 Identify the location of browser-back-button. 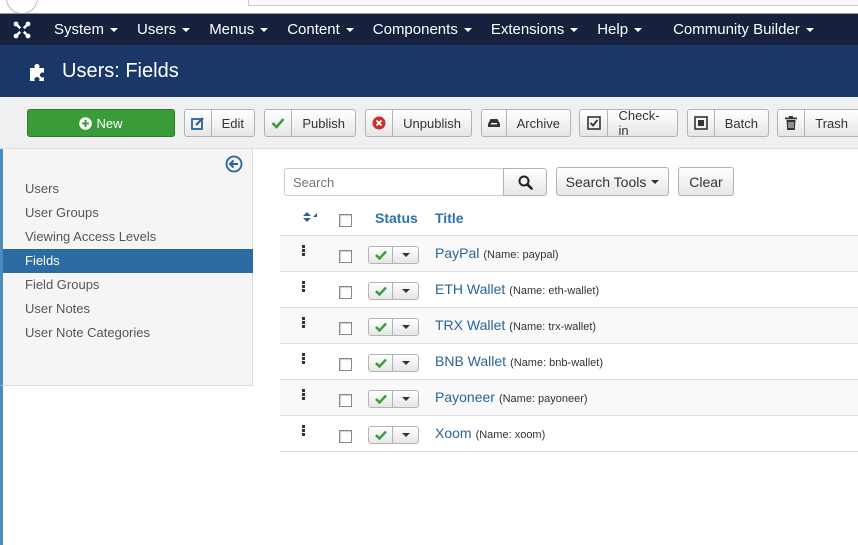
(22, 7).